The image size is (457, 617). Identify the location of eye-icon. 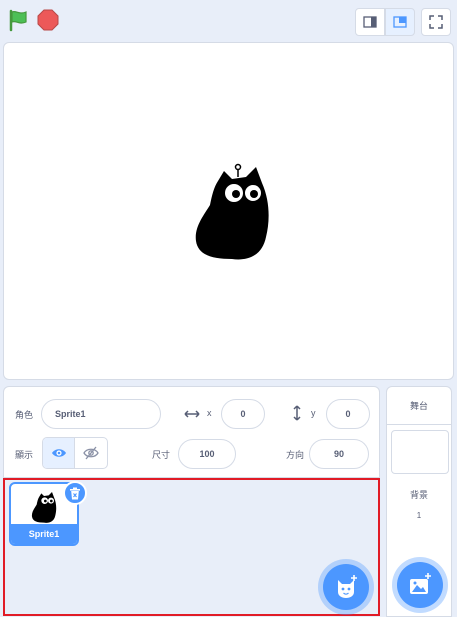
(58, 453).